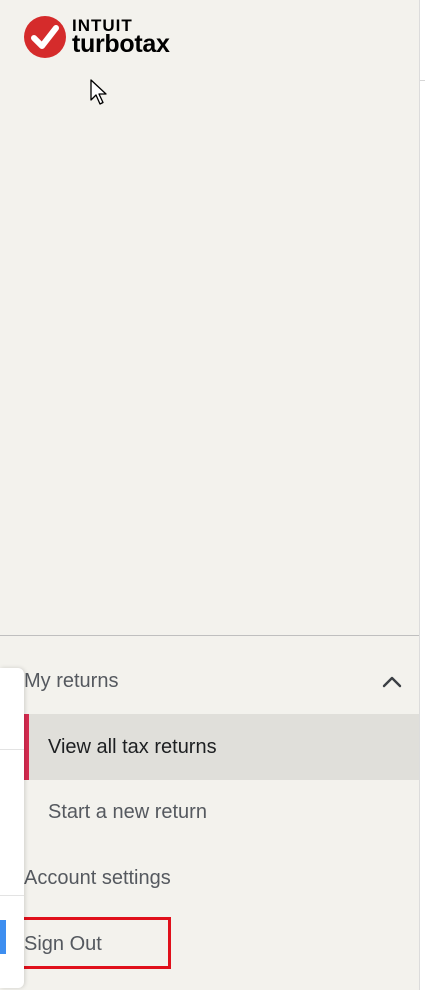 The height and width of the screenshot is (990, 425). I want to click on mouse-pointer-icon, so click(98, 92).